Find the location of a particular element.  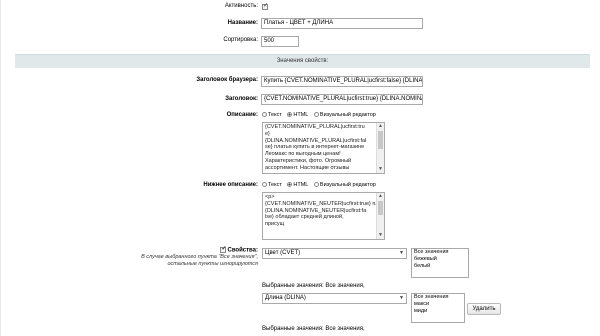

section-header: Значения свойств: is located at coordinates (302, 61).